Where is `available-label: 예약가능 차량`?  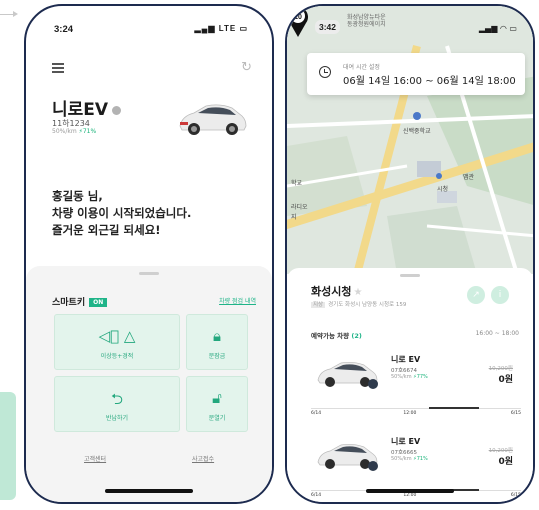
available-label: 예약가능 차량 is located at coordinates (330, 336).